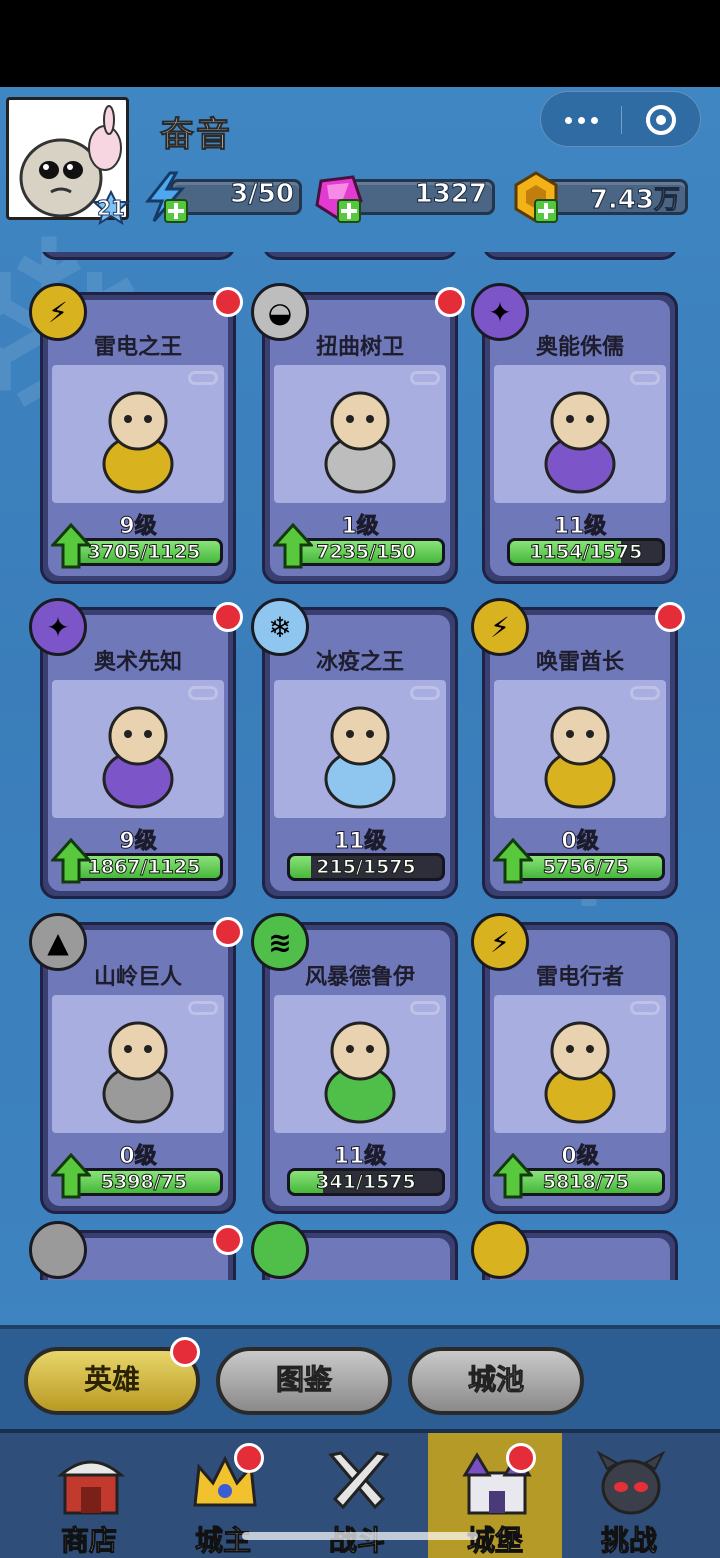  What do you see at coordinates (628, 1541) in the screenshot?
I see `nav-challenge-label: 挑战` at bounding box center [628, 1541].